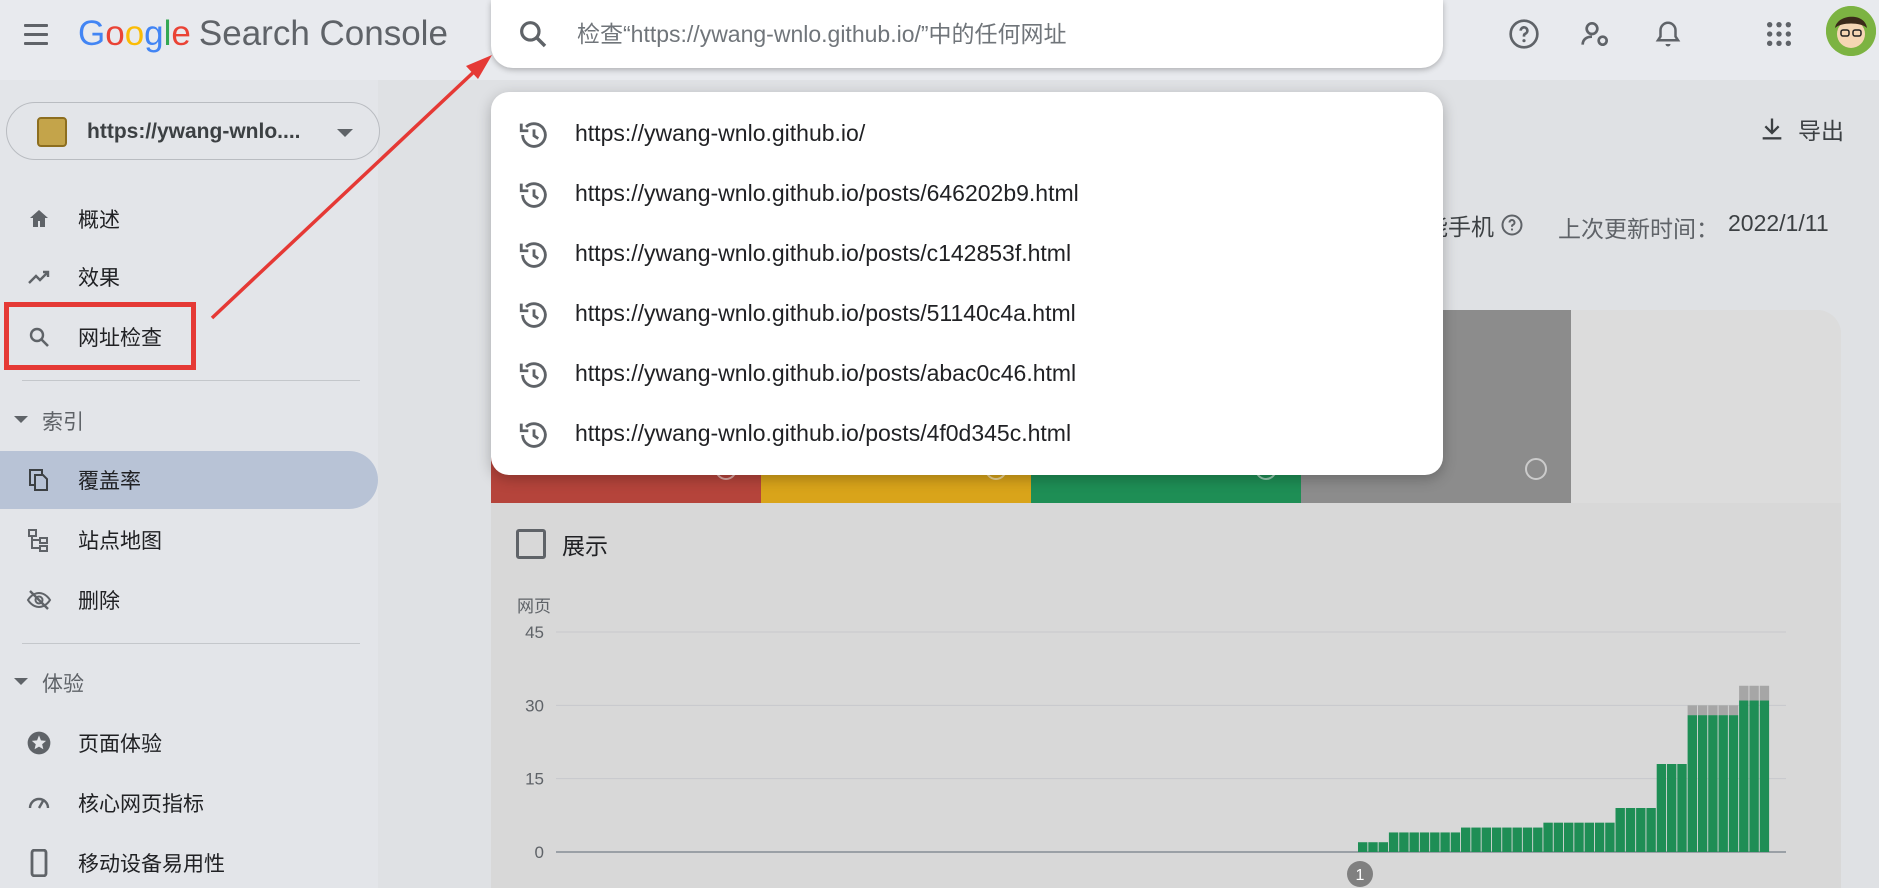  What do you see at coordinates (1638, 229) in the screenshot?
I see `last-updated-label: 上次更新时间：` at bounding box center [1638, 229].